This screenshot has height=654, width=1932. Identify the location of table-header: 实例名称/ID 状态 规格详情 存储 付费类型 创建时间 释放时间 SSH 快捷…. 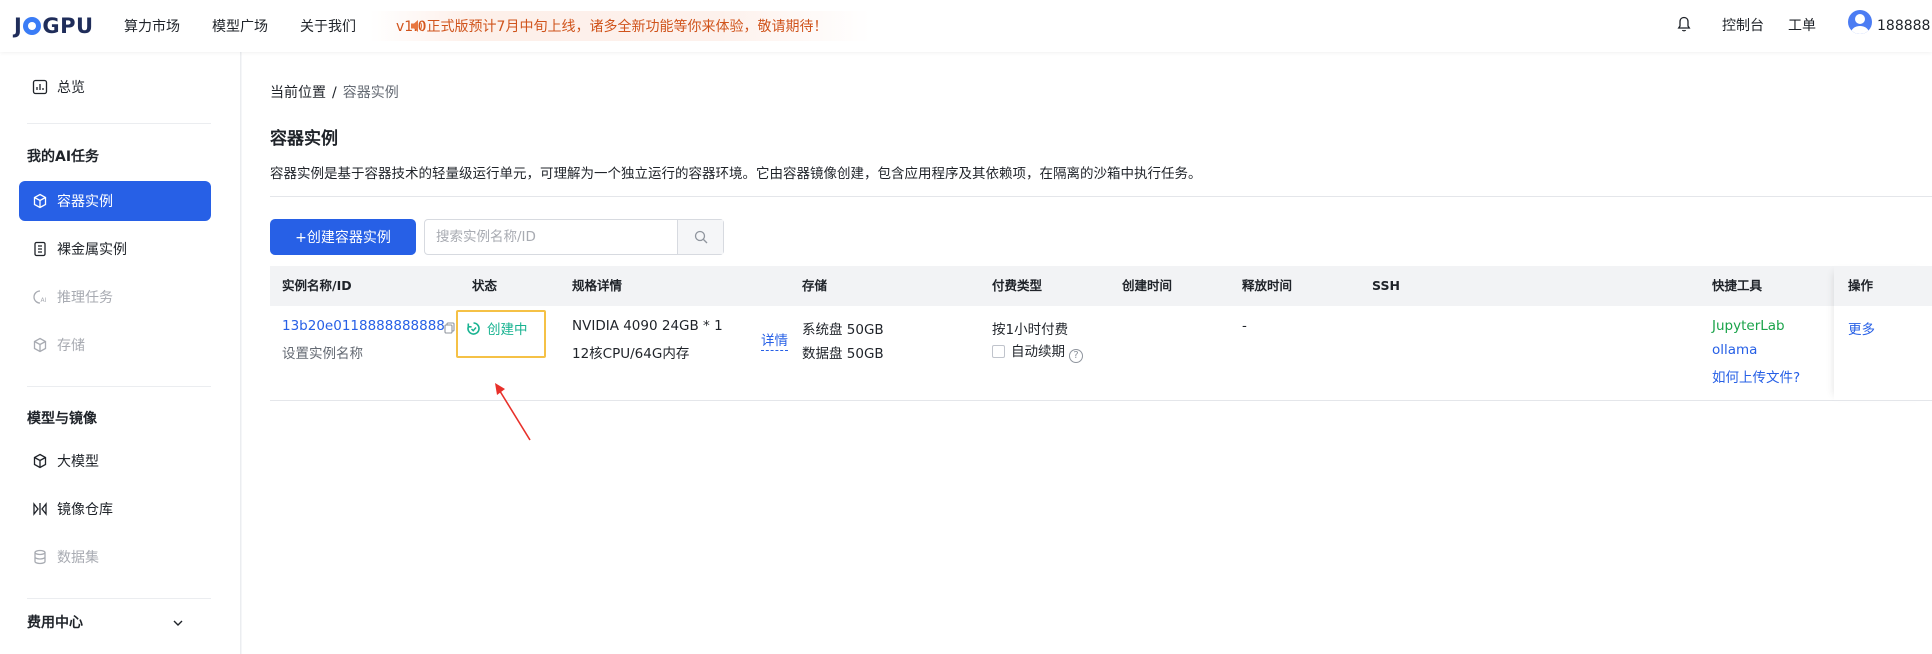
(1101, 286).